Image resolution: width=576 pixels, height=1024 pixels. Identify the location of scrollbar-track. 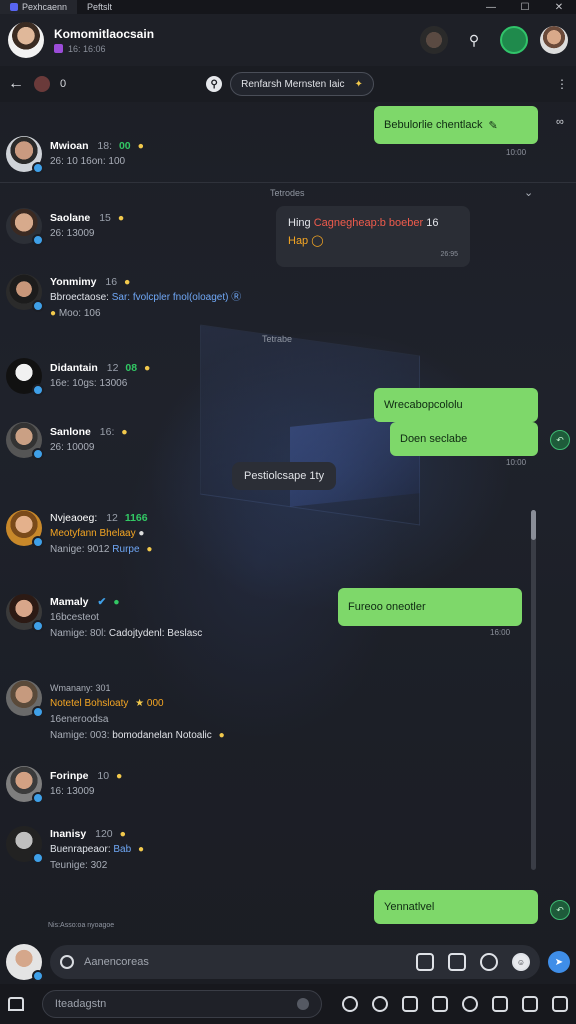
(533, 690).